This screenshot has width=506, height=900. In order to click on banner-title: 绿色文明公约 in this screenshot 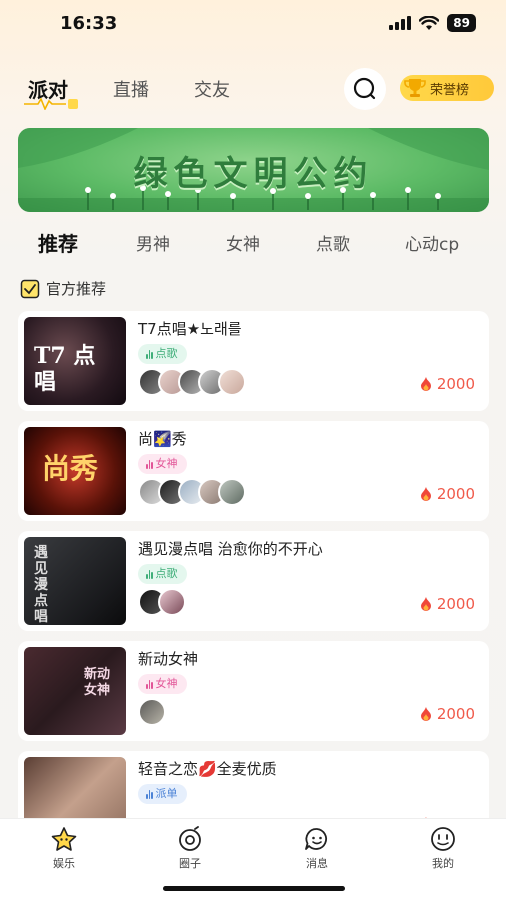, I will do `click(253, 174)`.